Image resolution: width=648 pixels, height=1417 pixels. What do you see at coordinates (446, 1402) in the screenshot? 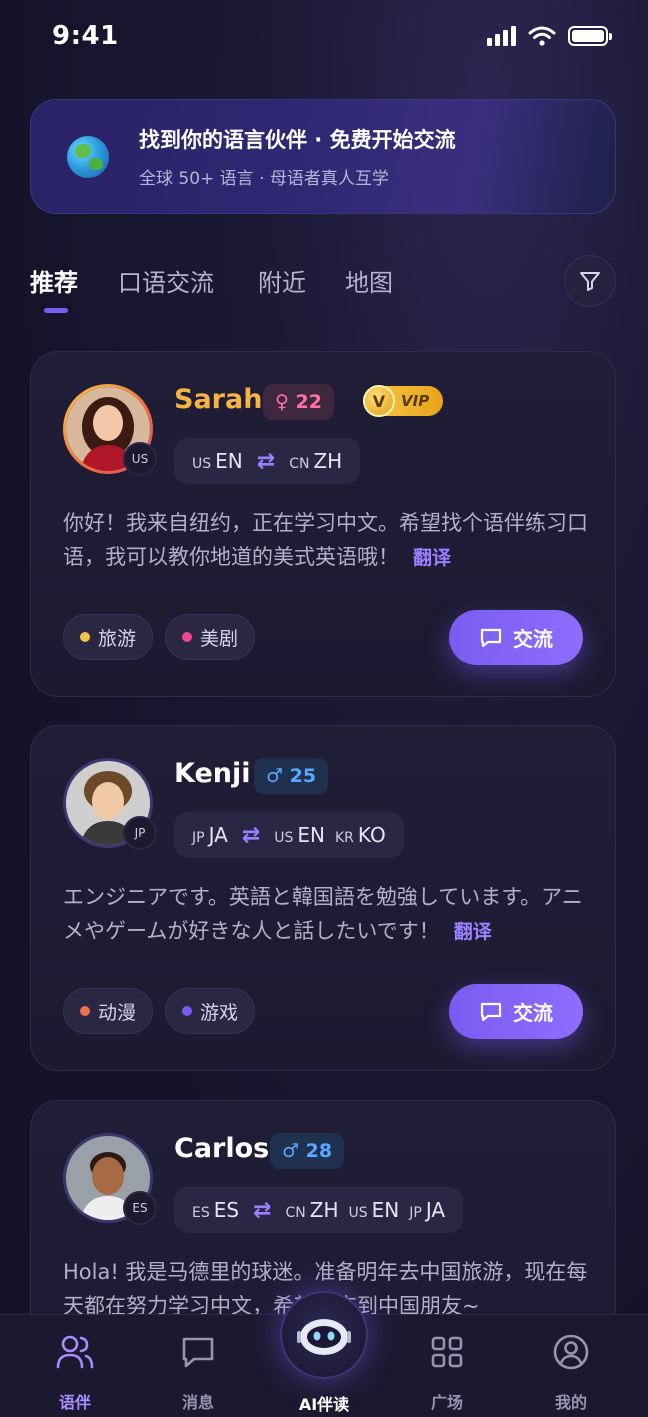
I see `nav-label: 广场` at bounding box center [446, 1402].